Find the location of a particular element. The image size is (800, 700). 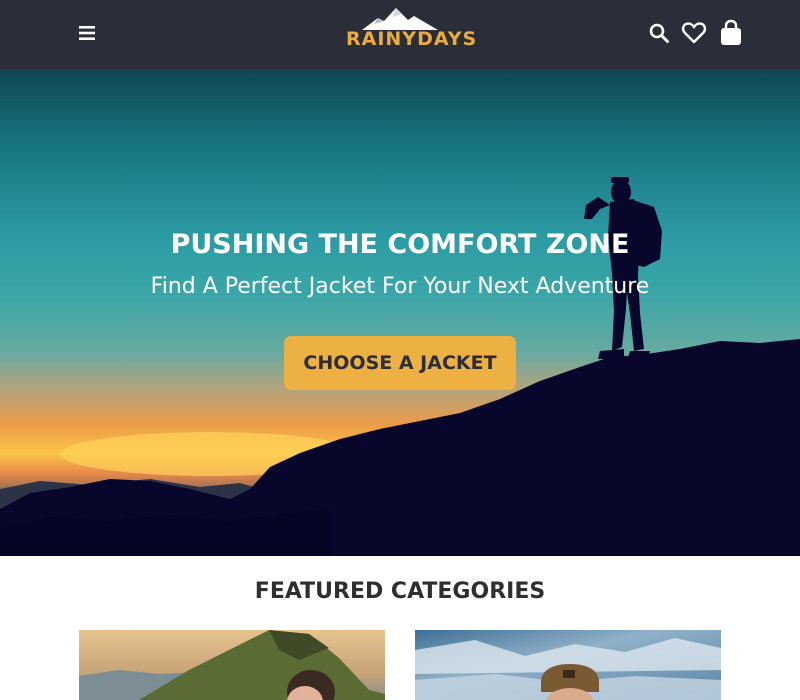

choose-jacket-button: CHOOSE A JACKET is located at coordinates (400, 363).